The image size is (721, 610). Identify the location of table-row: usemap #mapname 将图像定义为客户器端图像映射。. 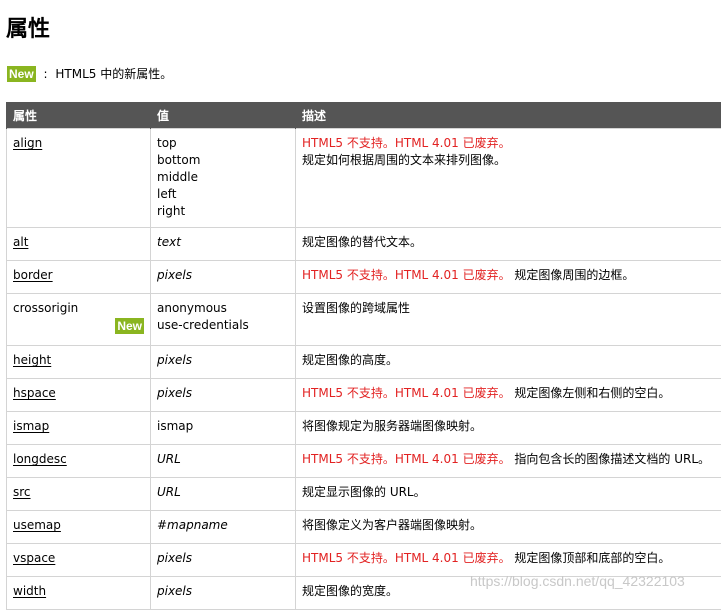
(364, 527).